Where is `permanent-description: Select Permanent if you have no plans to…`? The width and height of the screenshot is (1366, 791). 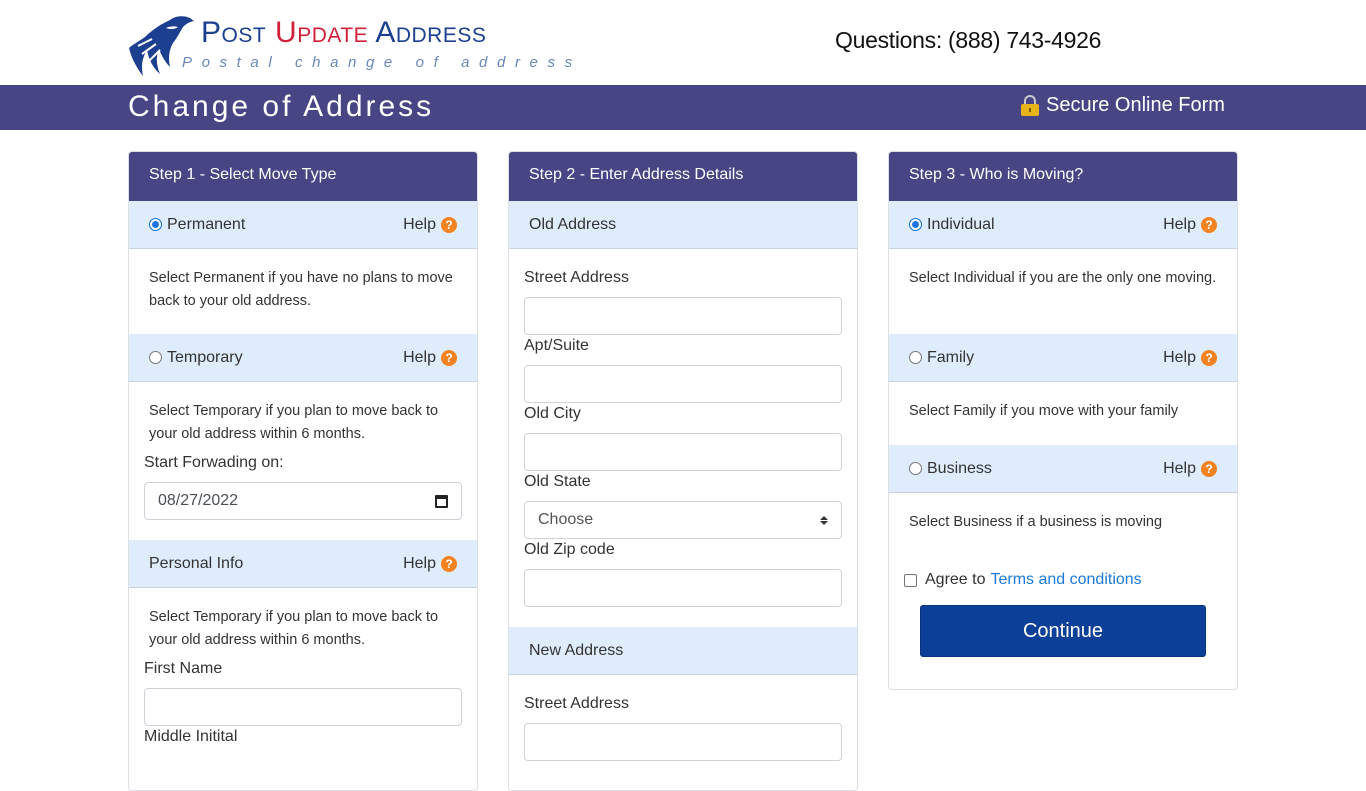
permanent-description: Select Permanent if you have no plans to… is located at coordinates (301, 289).